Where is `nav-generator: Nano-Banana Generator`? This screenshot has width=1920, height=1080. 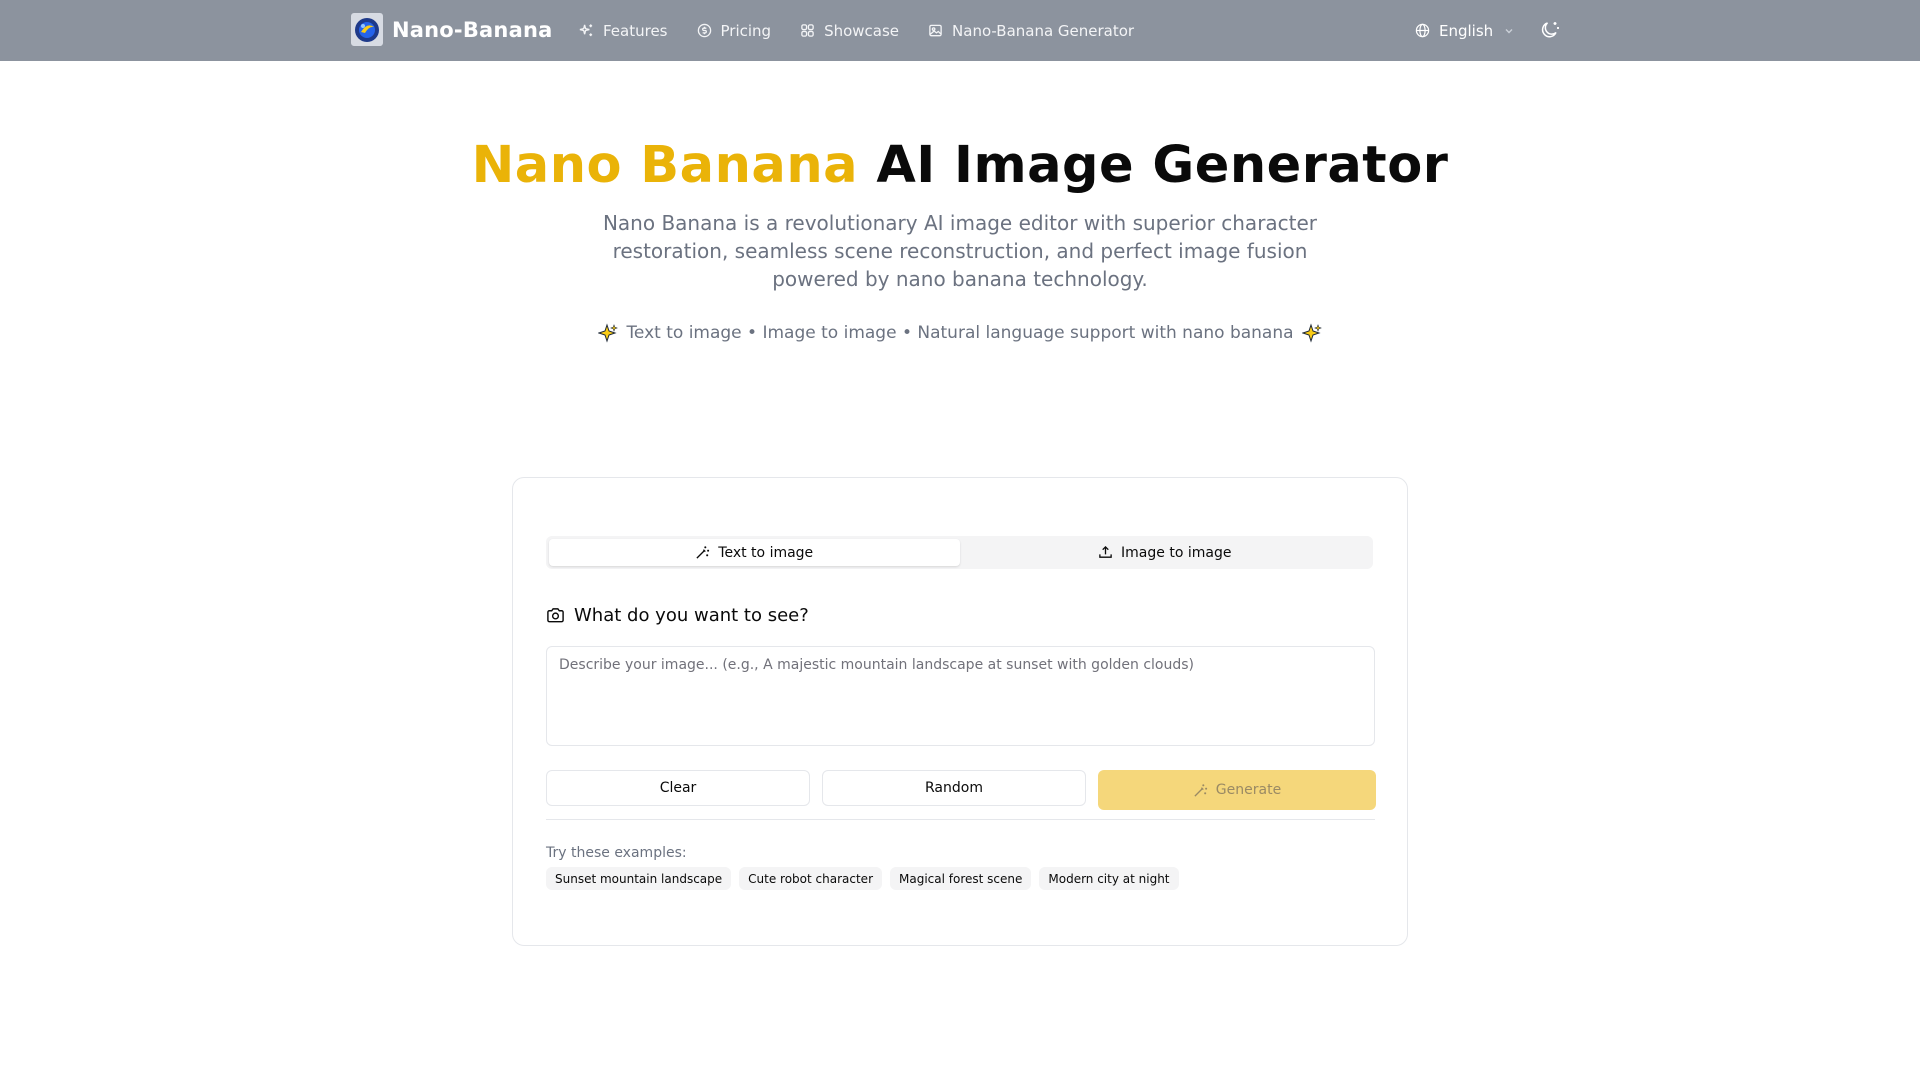
nav-generator: Nano-Banana Generator is located at coordinates (1031, 31).